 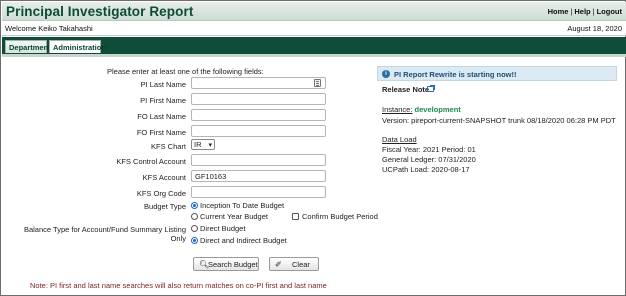 I want to click on kfs-chart-select: IR ▾, so click(x=203, y=144).